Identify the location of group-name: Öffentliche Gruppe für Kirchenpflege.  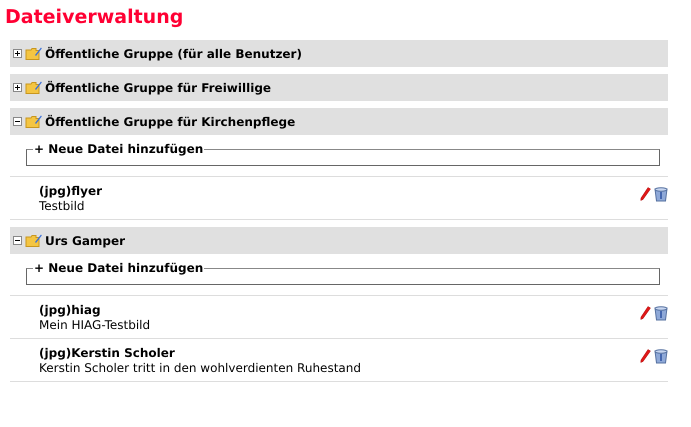
(170, 121).